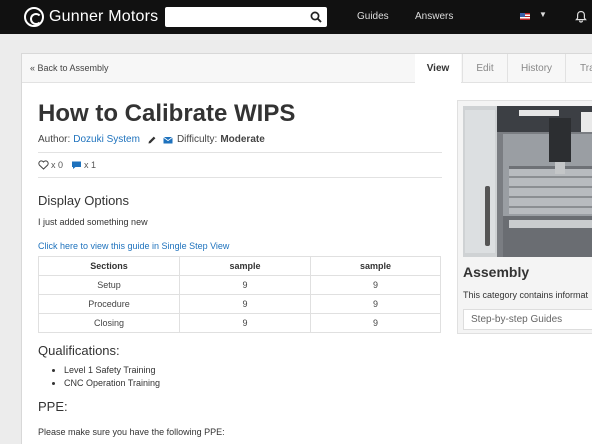 Image resolution: width=592 pixels, height=444 pixels. I want to click on table-cell: Closing, so click(109, 323).